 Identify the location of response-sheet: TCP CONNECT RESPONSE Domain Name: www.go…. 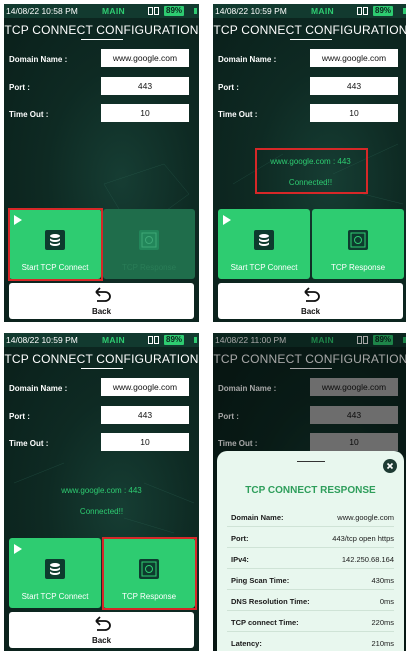
(310, 551).